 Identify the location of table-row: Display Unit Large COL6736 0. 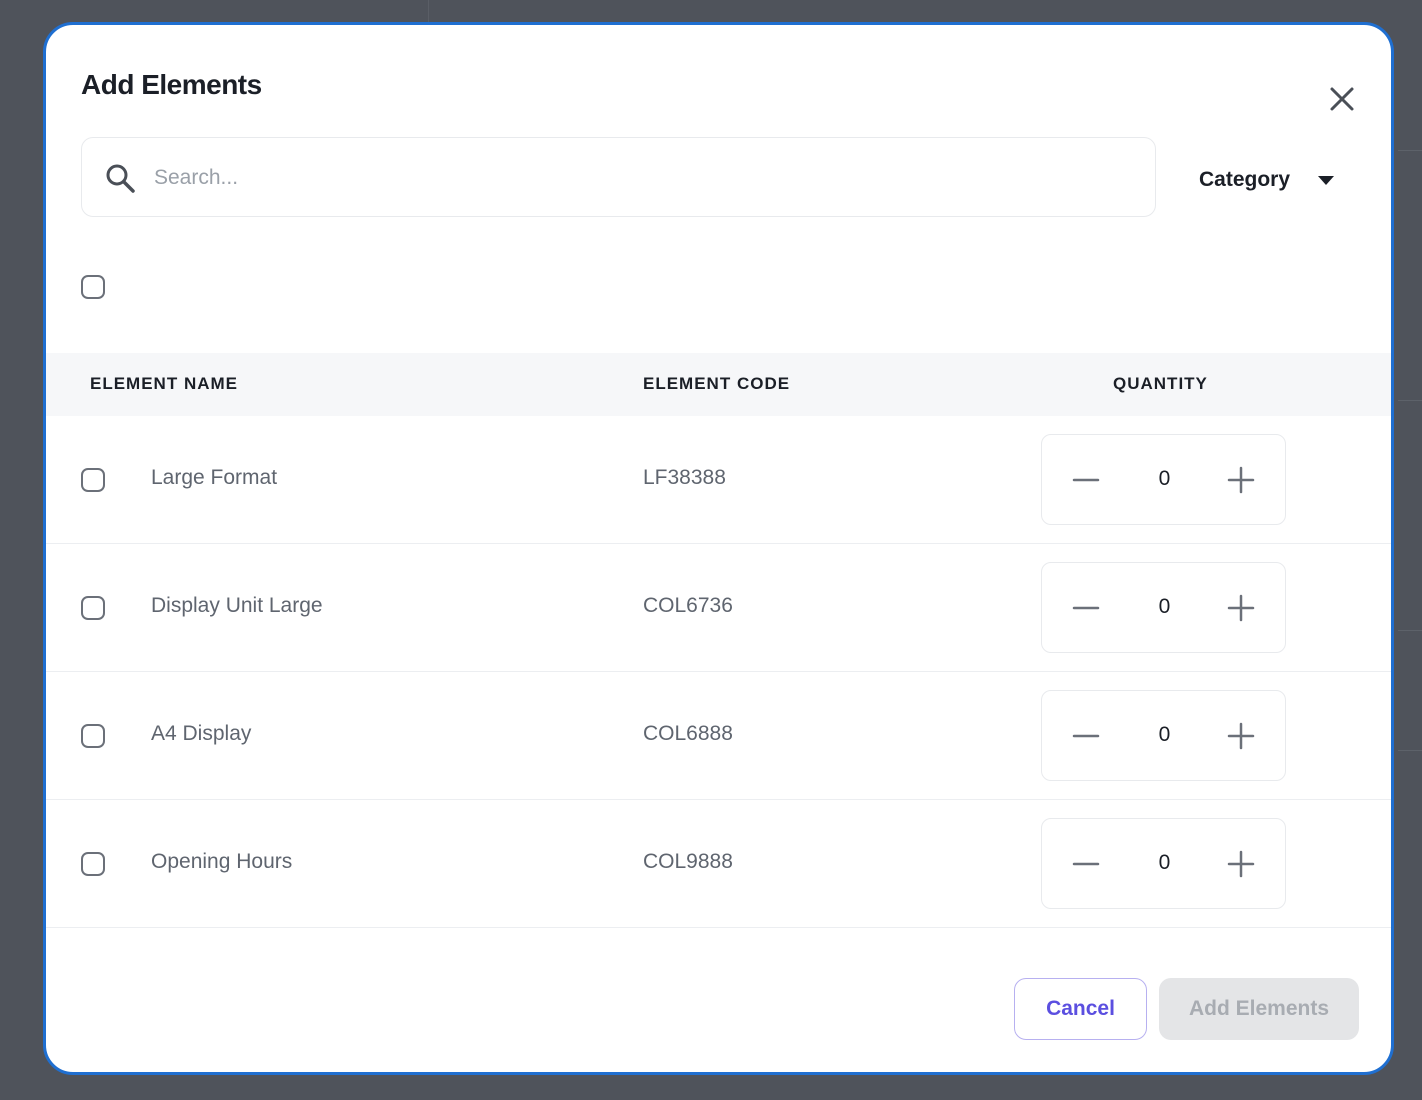
(718, 608).